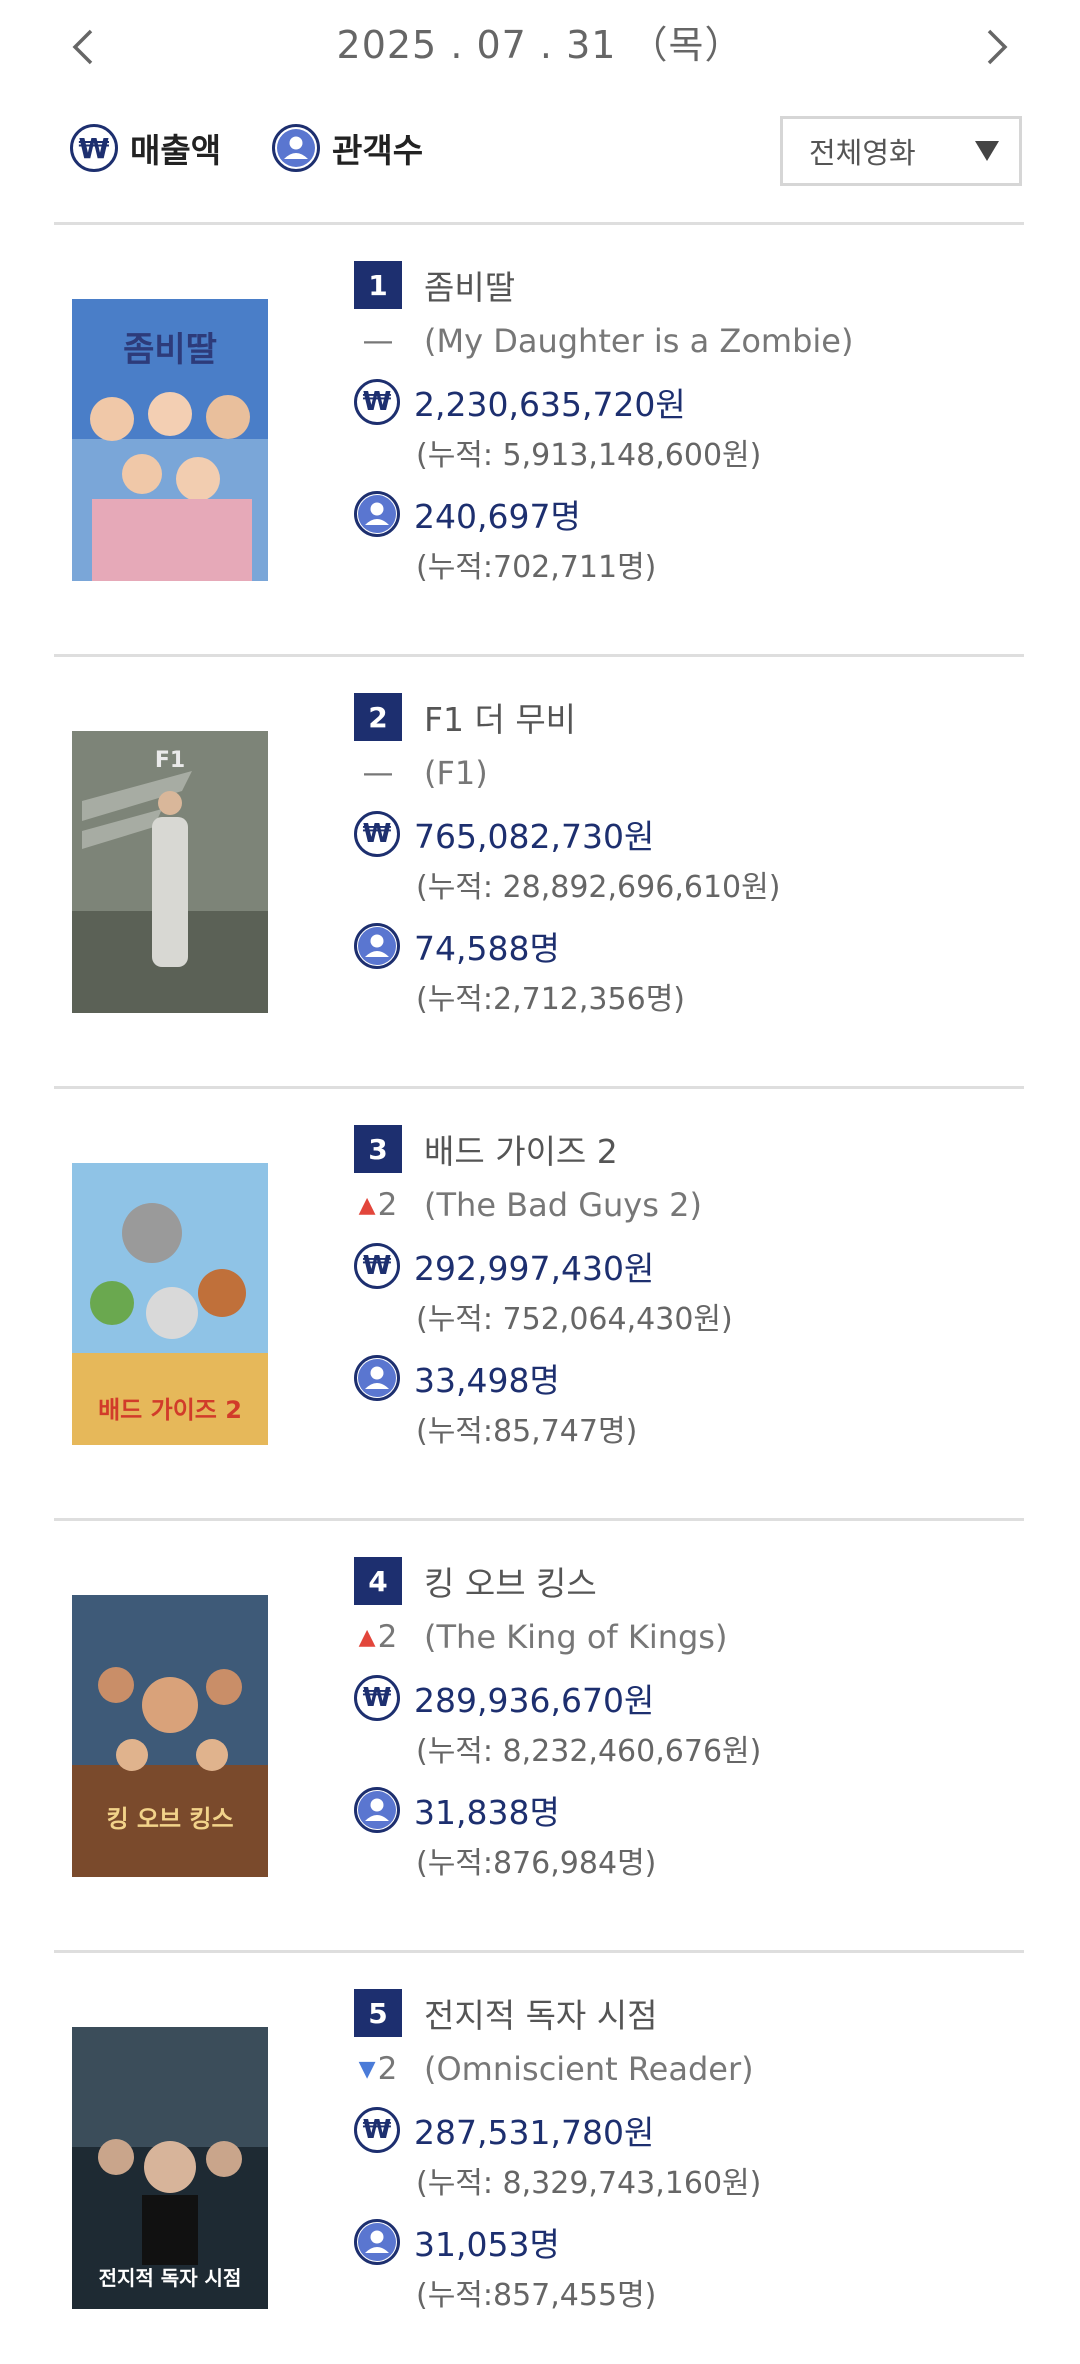 The width and height of the screenshot is (1080, 2364). I want to click on movie-title: 전지적 독자 시점, so click(541, 2013).